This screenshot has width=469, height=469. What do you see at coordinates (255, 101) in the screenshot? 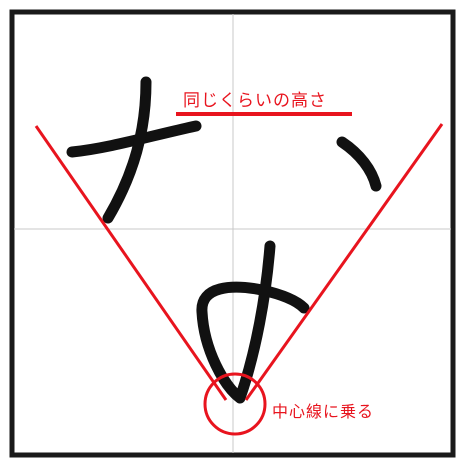
I see `same-height-annotation: 同じくらいの高さ` at bounding box center [255, 101].